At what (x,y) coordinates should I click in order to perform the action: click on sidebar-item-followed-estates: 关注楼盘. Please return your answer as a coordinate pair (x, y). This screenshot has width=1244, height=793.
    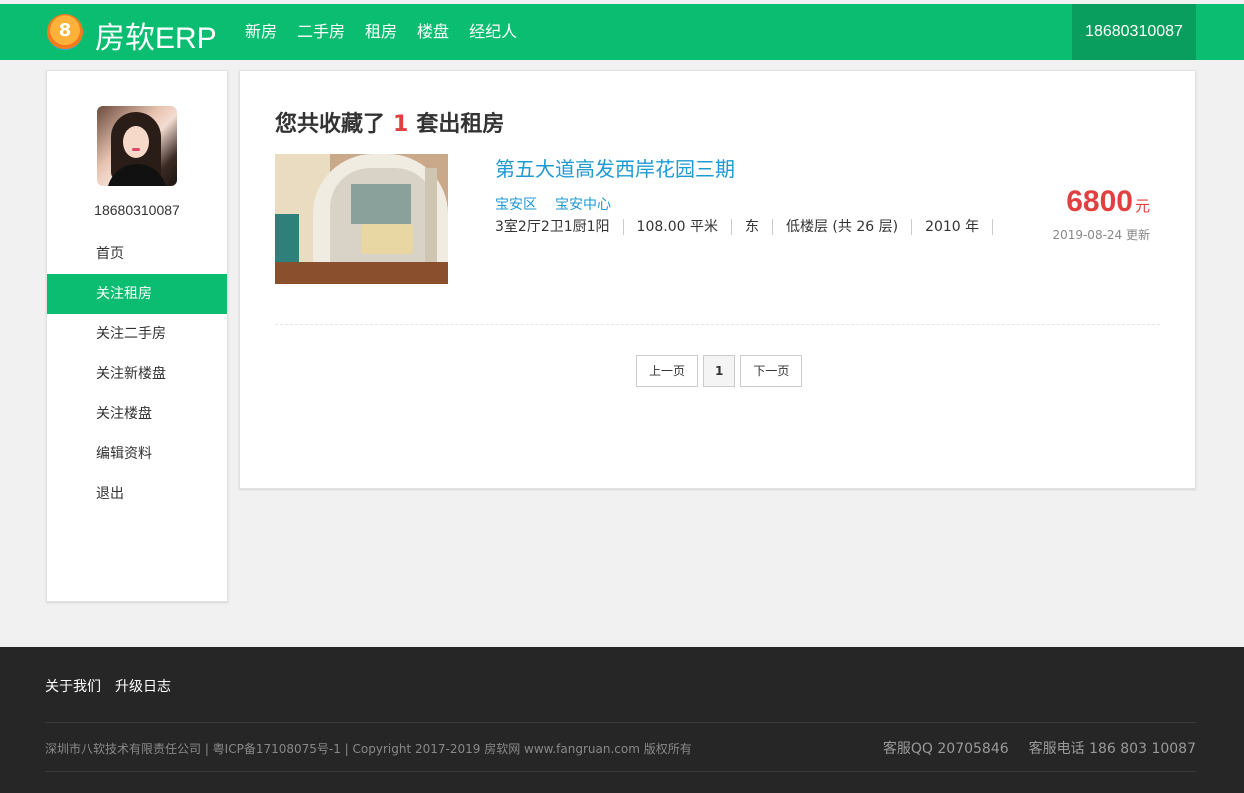
    Looking at the image, I should click on (137, 414).